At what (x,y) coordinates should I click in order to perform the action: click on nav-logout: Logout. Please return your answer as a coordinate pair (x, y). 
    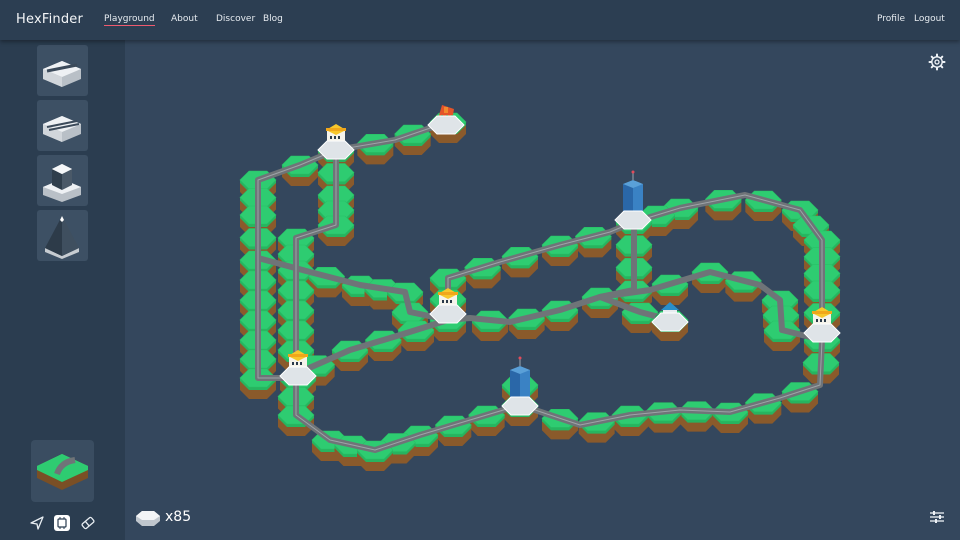
    Looking at the image, I should click on (929, 19).